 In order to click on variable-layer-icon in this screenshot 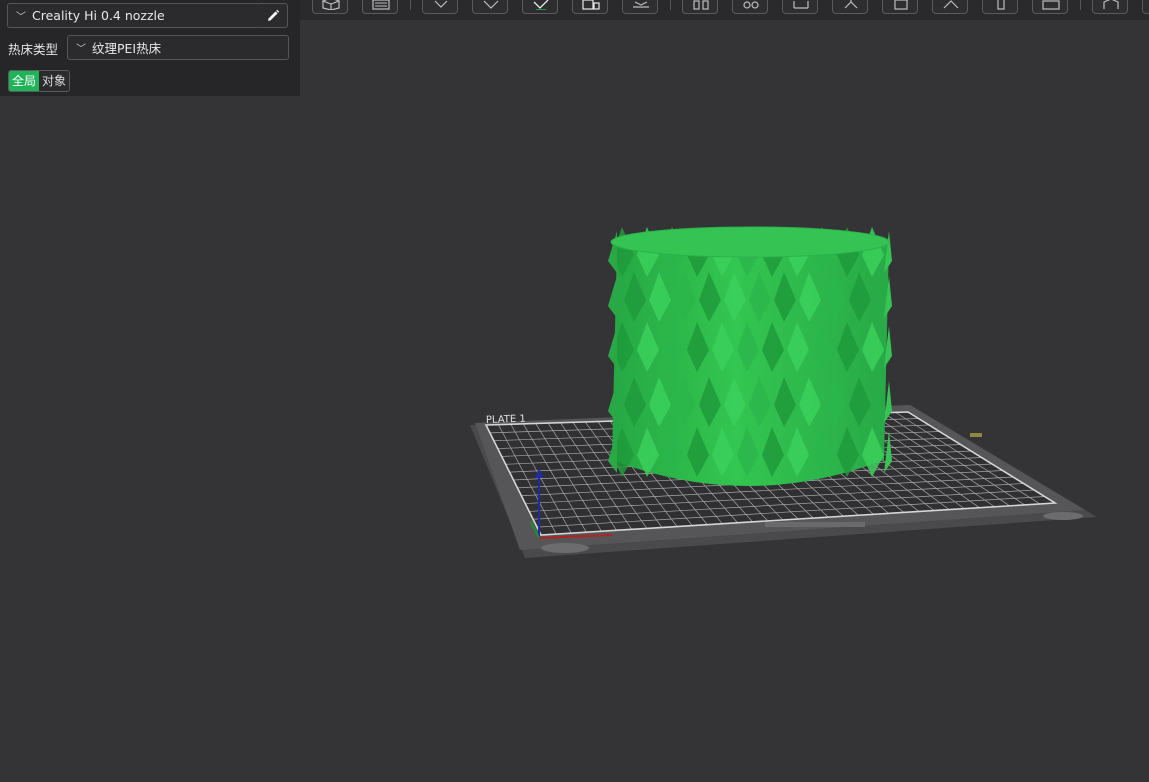, I will do `click(1110, 7)`.